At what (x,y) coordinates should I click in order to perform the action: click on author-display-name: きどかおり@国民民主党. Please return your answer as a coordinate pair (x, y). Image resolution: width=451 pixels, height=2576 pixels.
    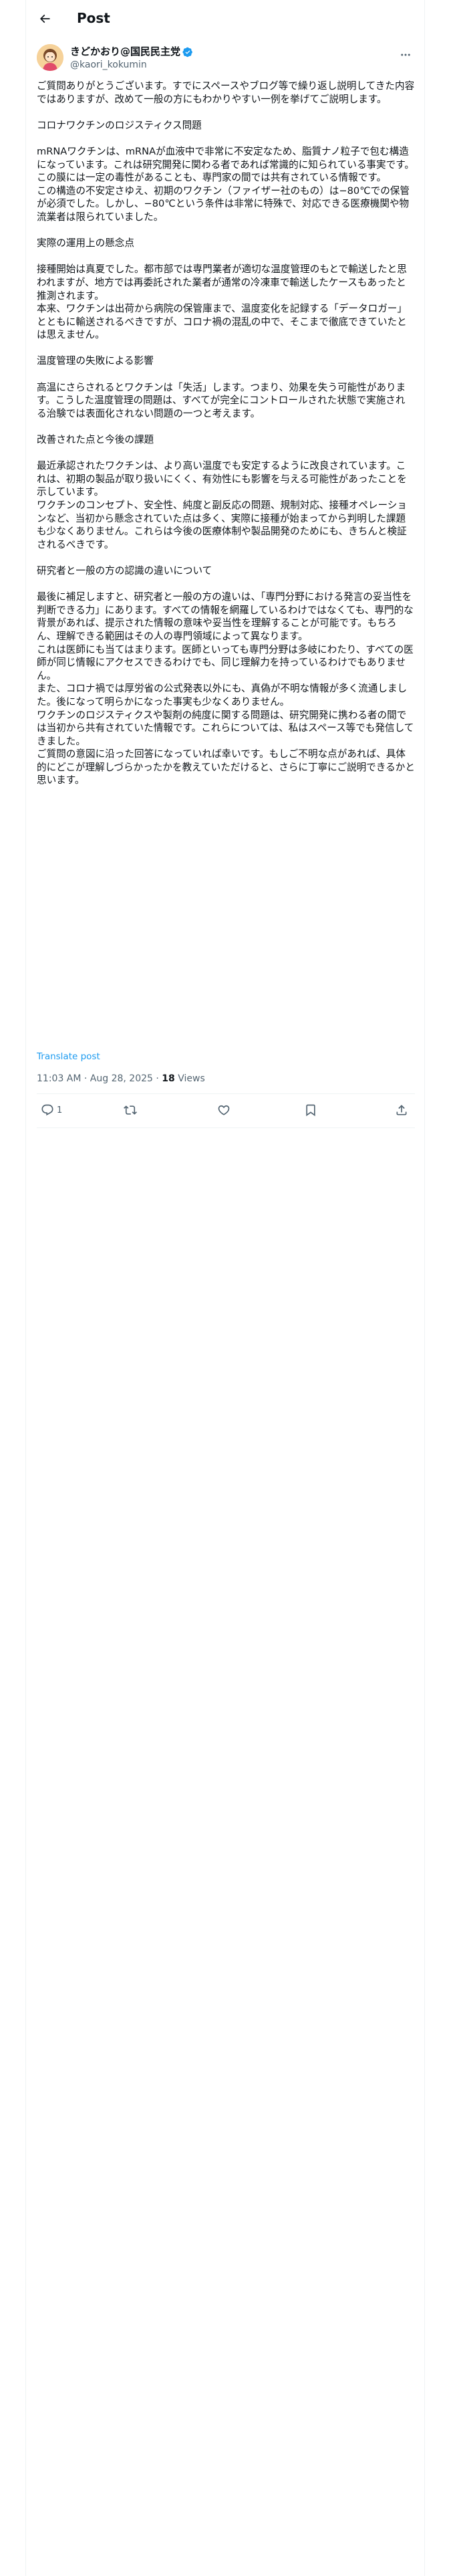
    Looking at the image, I should click on (125, 51).